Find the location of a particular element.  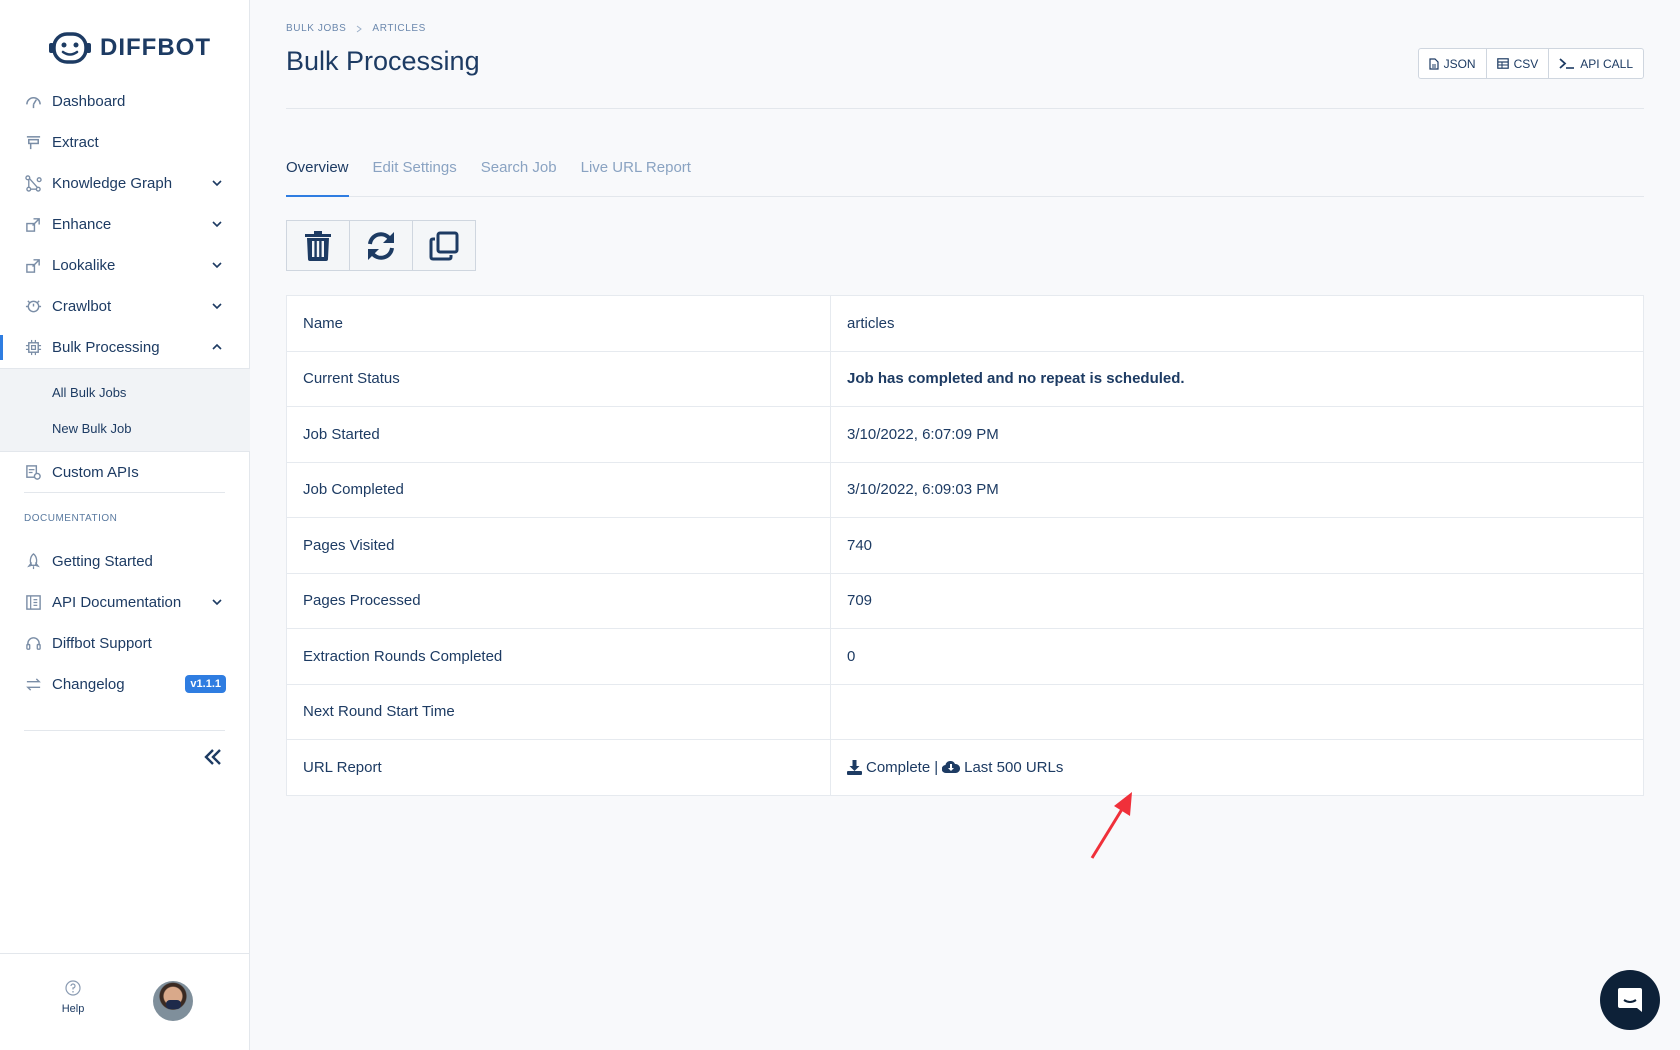

sidebar-item-diffbot-support: Diffbot Support is located at coordinates (125, 643).